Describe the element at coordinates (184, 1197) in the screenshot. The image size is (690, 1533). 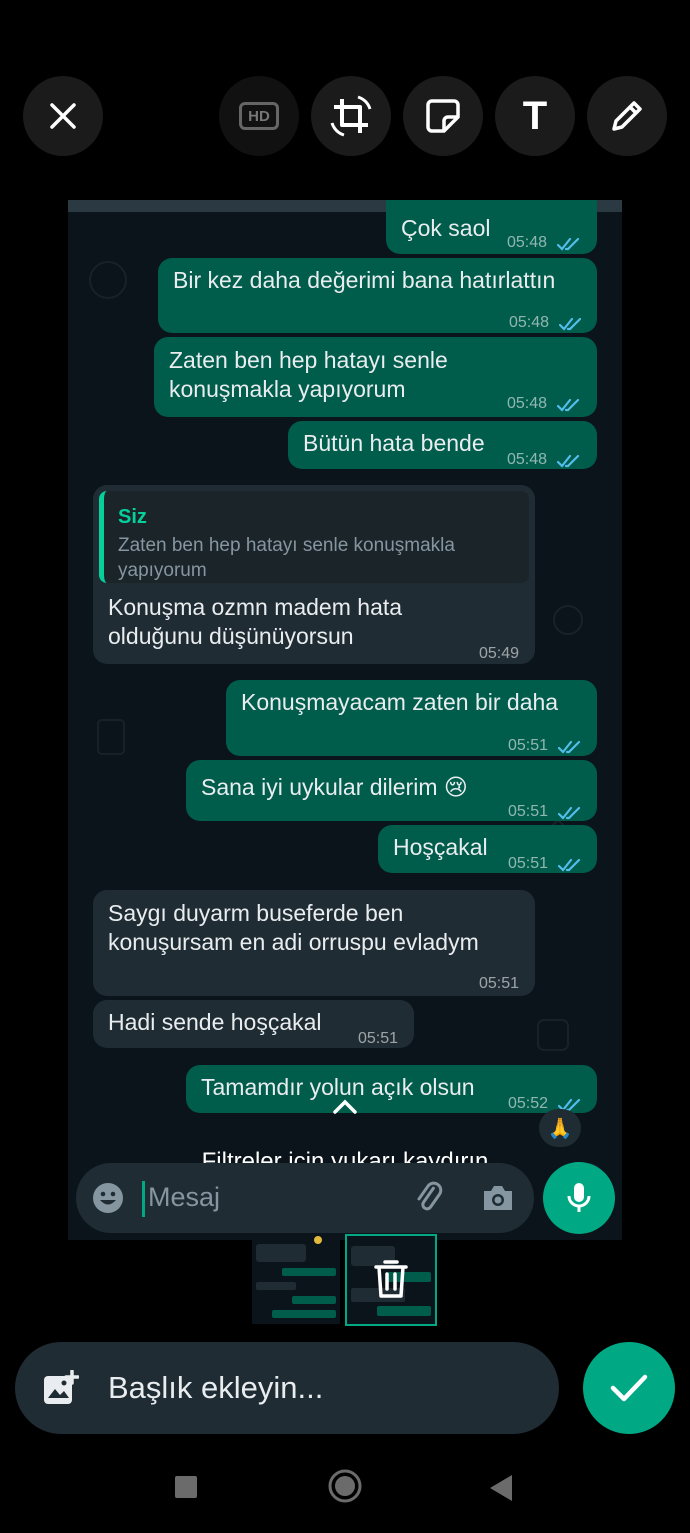
I see `message-input-placeholder: Mesaj` at that location.